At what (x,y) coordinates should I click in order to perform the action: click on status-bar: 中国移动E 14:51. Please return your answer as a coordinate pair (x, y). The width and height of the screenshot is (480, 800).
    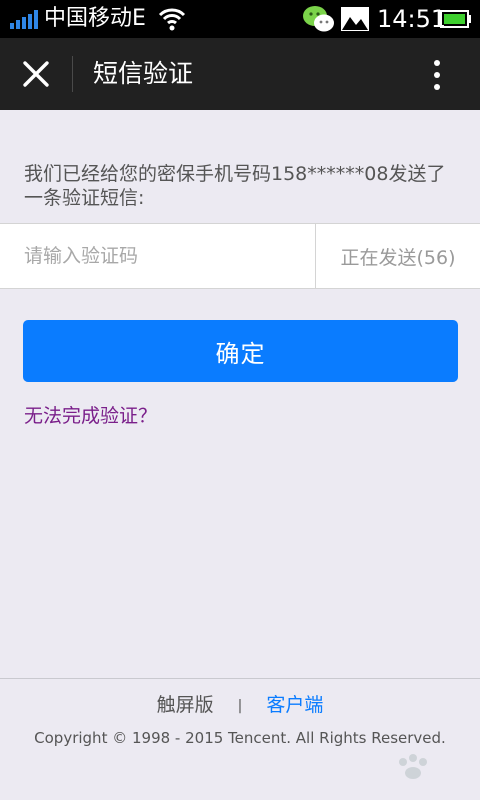
    Looking at the image, I should click on (240, 19).